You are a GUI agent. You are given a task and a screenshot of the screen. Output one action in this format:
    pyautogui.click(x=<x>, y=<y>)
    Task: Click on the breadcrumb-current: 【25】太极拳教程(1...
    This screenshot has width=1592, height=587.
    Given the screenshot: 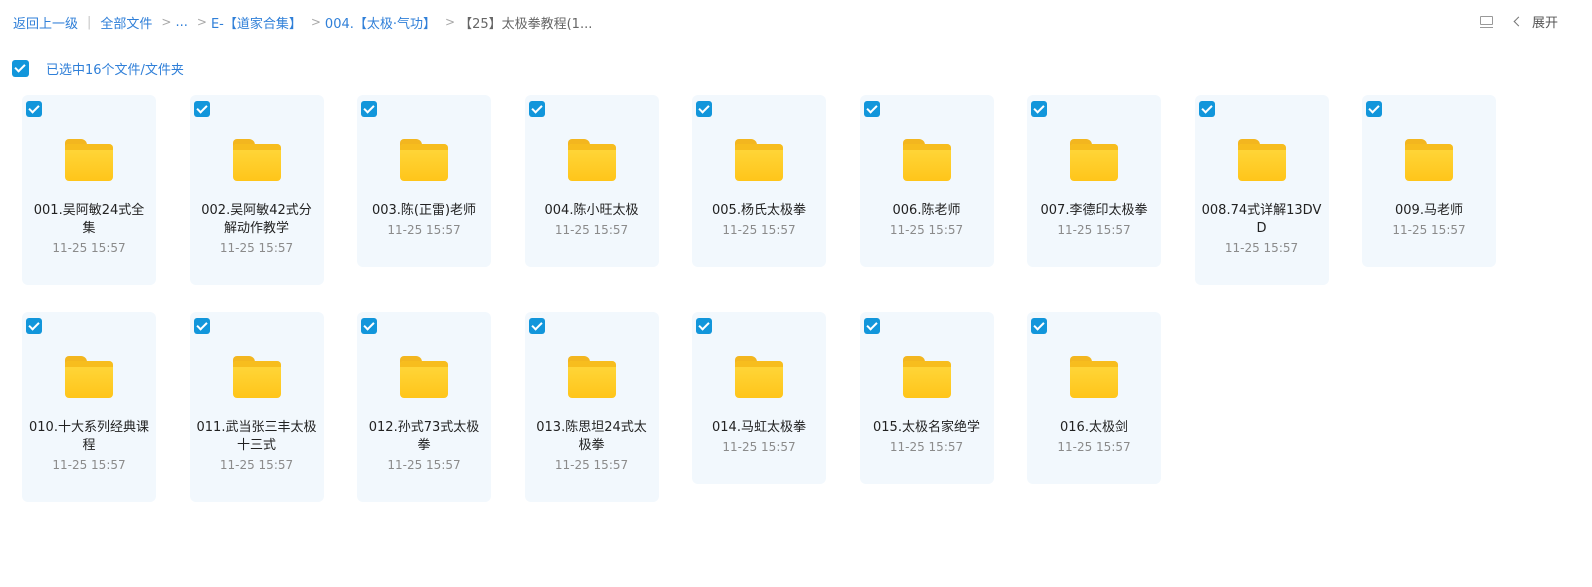 What is the action you would take?
    pyautogui.click(x=526, y=24)
    